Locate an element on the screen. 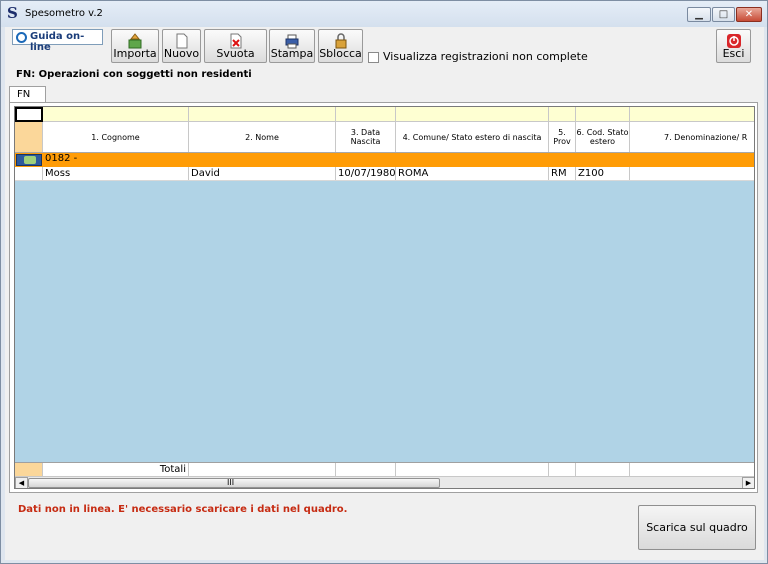  new-button: Nuovo is located at coordinates (181, 46).